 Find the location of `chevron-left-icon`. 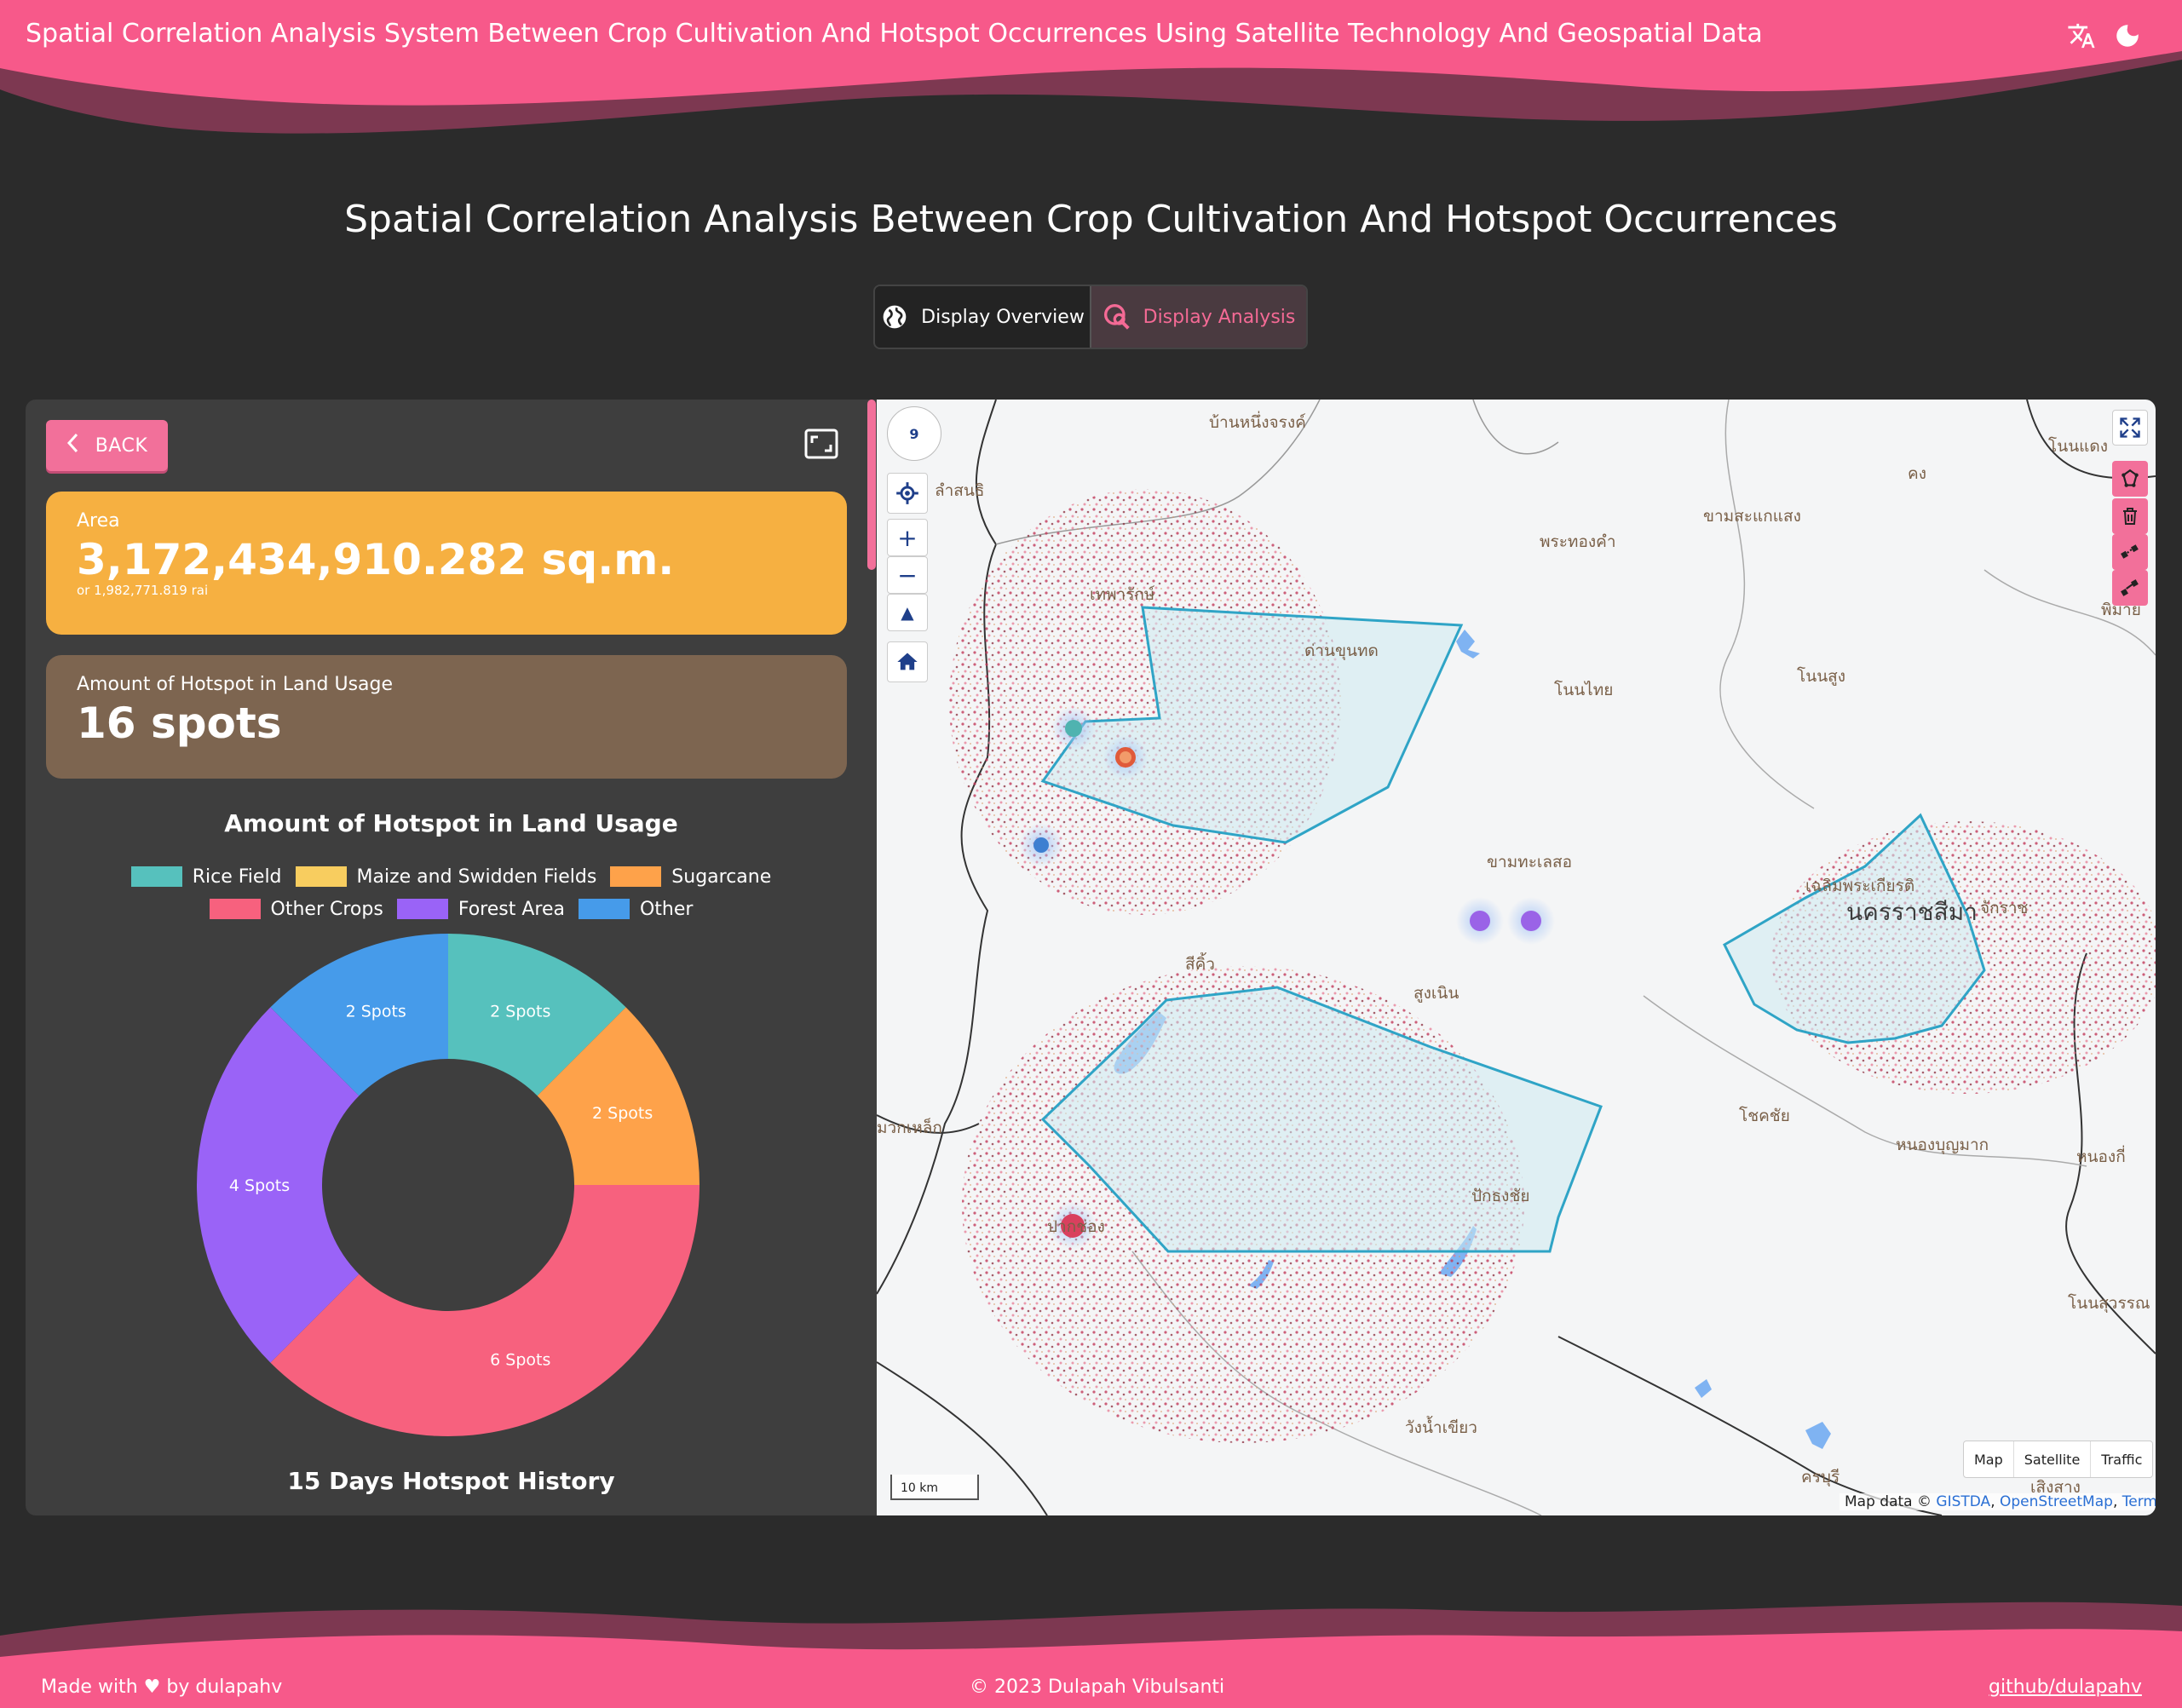

chevron-left-icon is located at coordinates (73, 445).